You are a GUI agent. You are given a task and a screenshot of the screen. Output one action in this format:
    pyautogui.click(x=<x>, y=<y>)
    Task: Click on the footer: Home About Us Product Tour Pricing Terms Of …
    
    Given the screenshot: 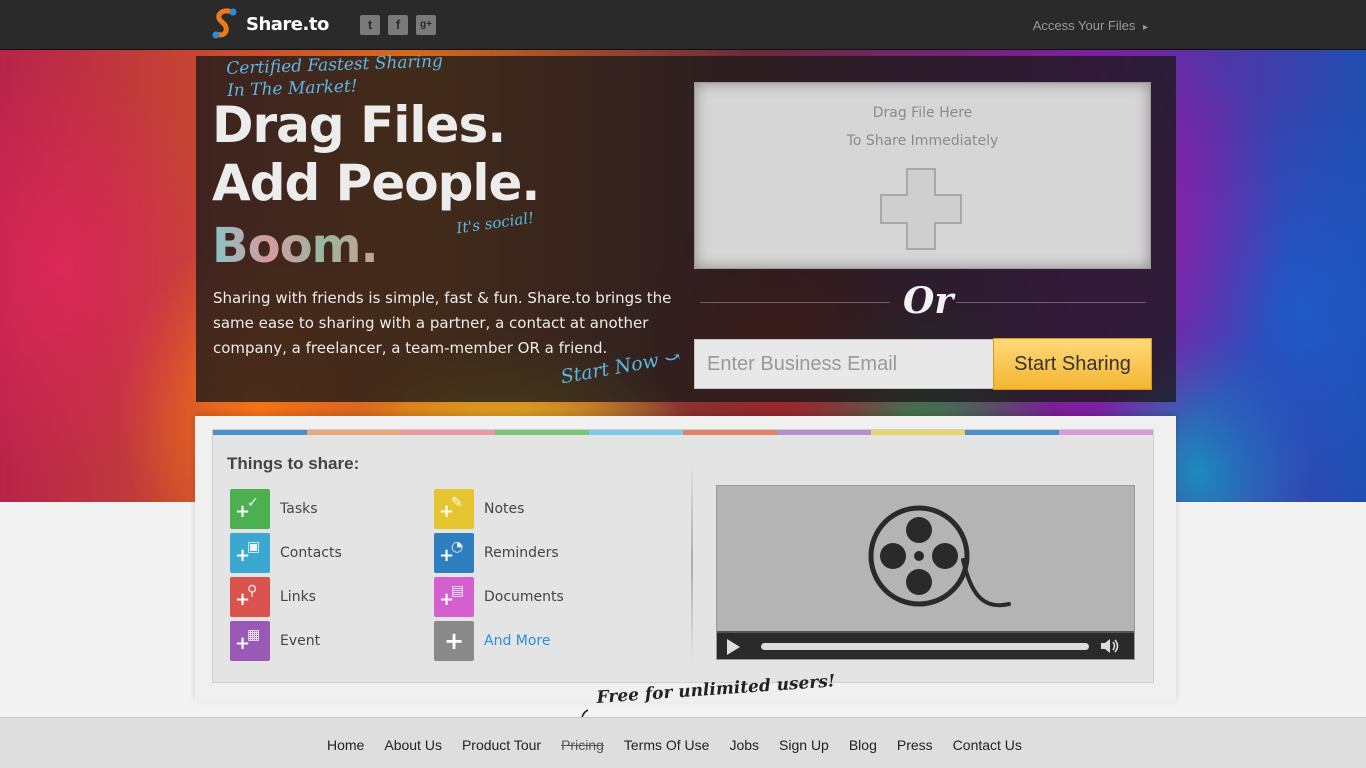 What is the action you would take?
    pyautogui.click(x=683, y=742)
    